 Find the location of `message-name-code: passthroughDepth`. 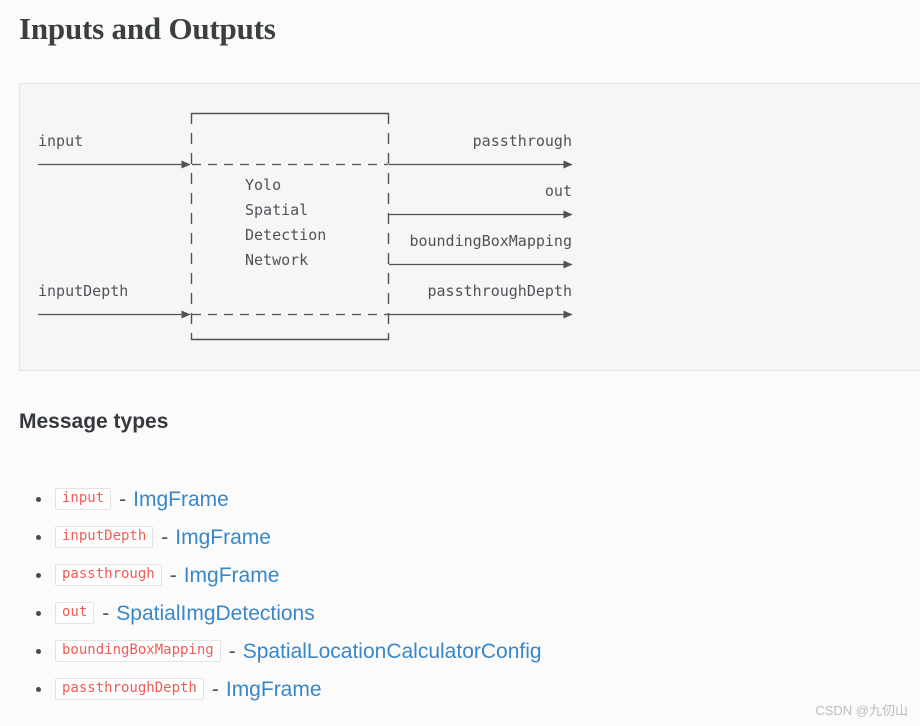

message-name-code: passthroughDepth is located at coordinates (129, 689).